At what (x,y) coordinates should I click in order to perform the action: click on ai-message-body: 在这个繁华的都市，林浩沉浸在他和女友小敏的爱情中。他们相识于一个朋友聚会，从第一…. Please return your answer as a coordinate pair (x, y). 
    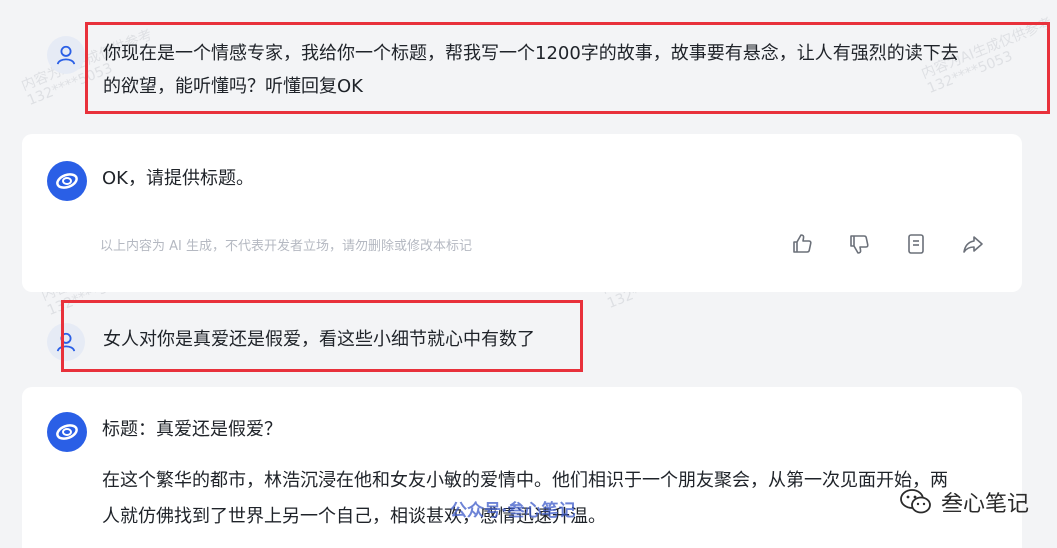
    Looking at the image, I should click on (554, 499).